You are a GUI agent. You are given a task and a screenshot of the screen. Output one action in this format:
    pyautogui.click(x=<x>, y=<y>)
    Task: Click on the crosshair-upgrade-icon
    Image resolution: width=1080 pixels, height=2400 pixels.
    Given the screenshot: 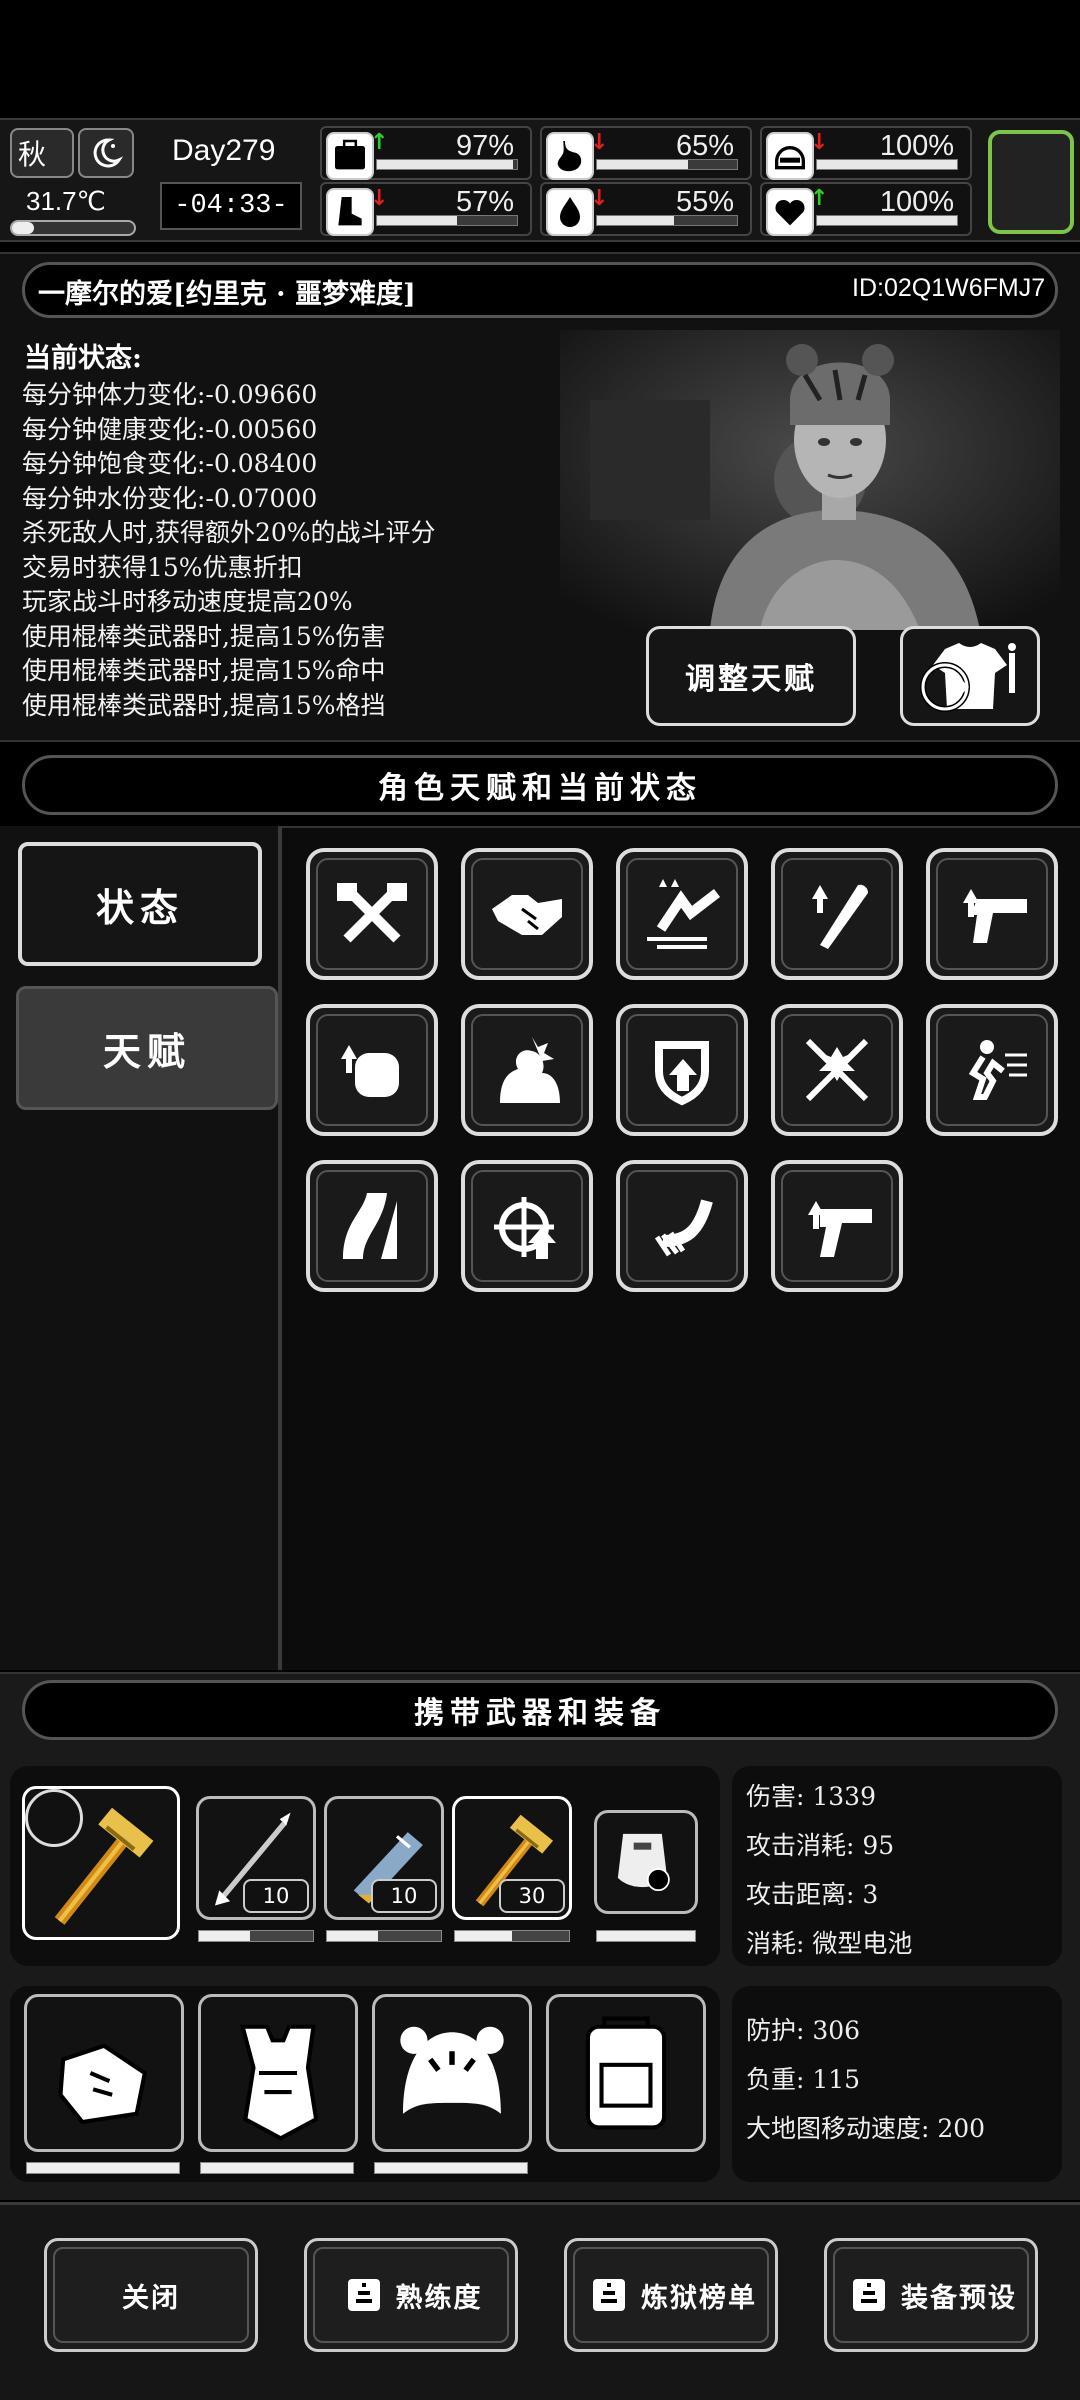 What is the action you would take?
    pyautogui.click(x=525, y=1228)
    